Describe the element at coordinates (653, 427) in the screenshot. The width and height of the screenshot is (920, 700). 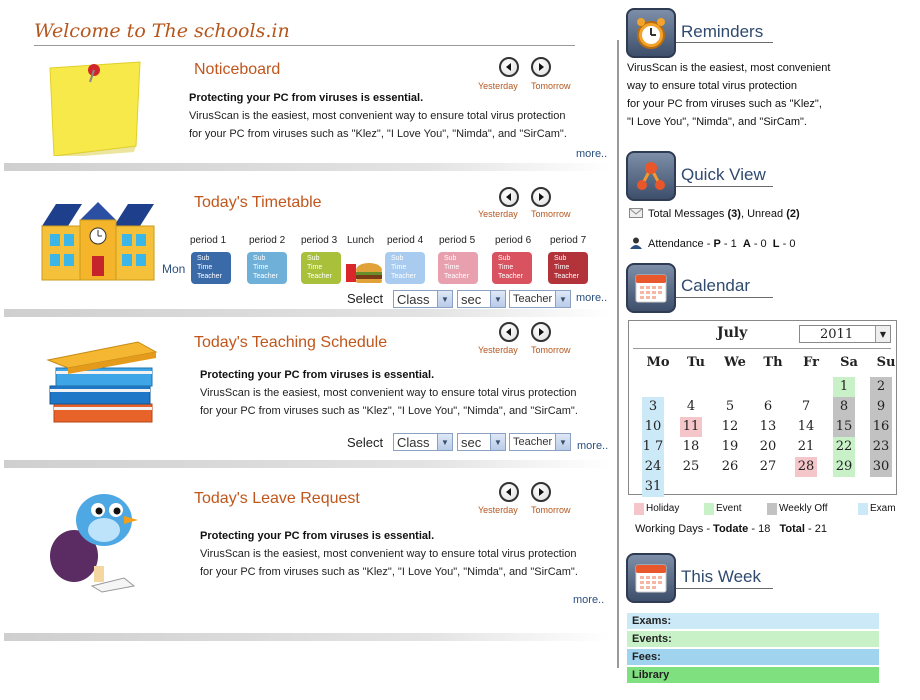
I see `calendar-day: 10` at that location.